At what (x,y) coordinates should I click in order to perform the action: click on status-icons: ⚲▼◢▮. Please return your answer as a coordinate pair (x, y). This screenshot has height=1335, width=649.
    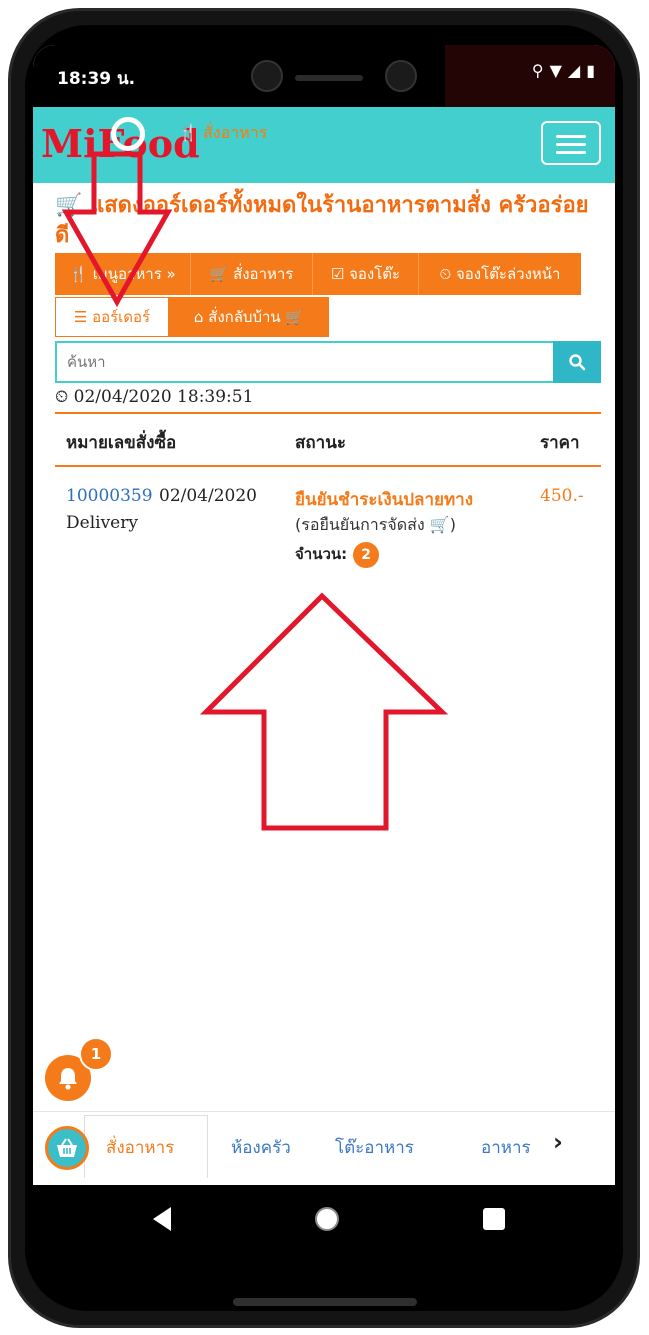
    Looking at the image, I should click on (566, 70).